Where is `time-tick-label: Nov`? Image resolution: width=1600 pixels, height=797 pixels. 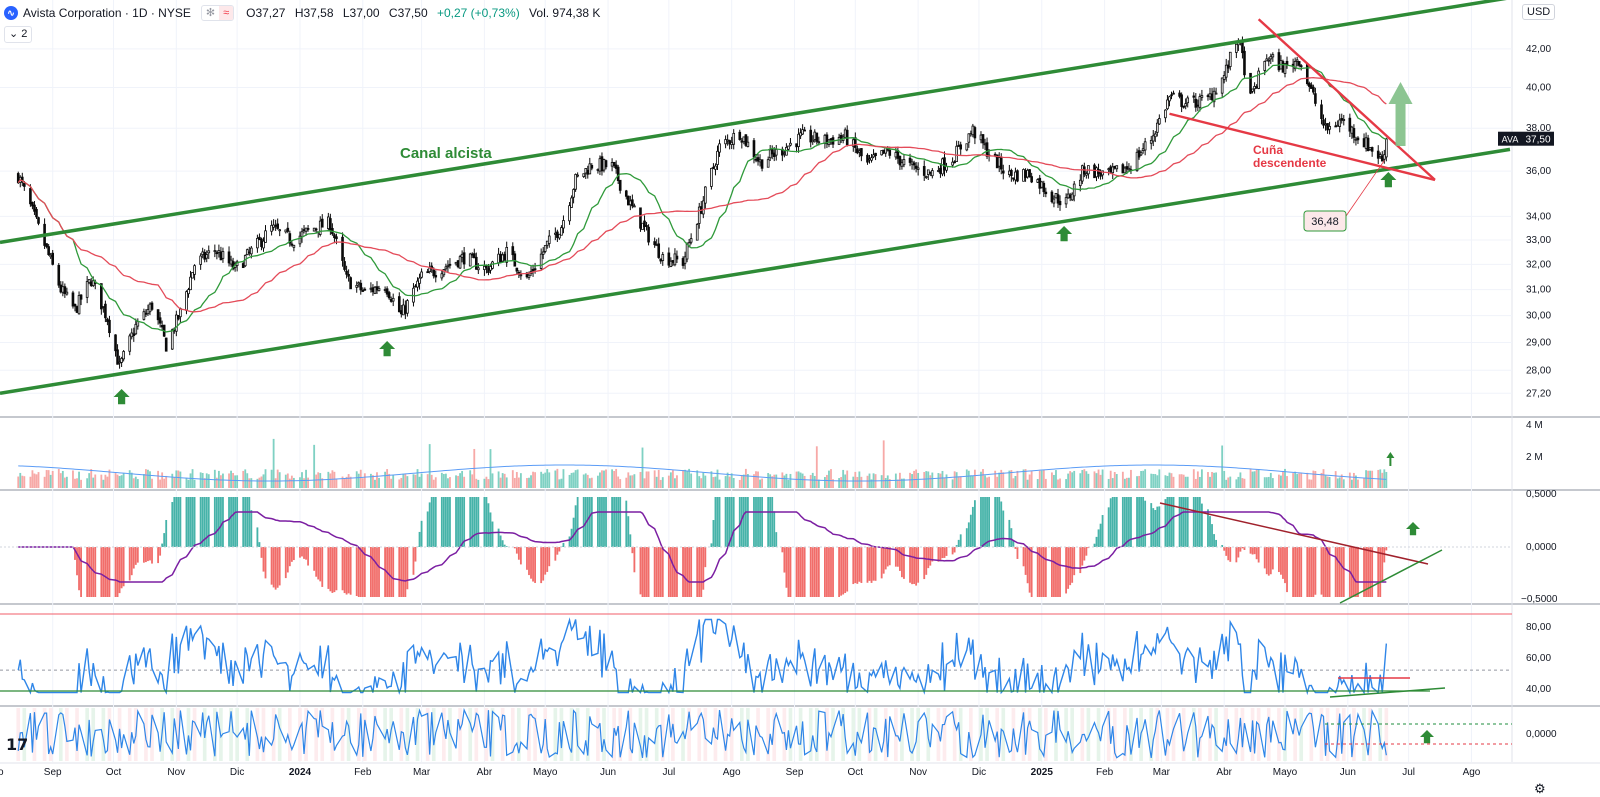 time-tick-label: Nov is located at coordinates (918, 772).